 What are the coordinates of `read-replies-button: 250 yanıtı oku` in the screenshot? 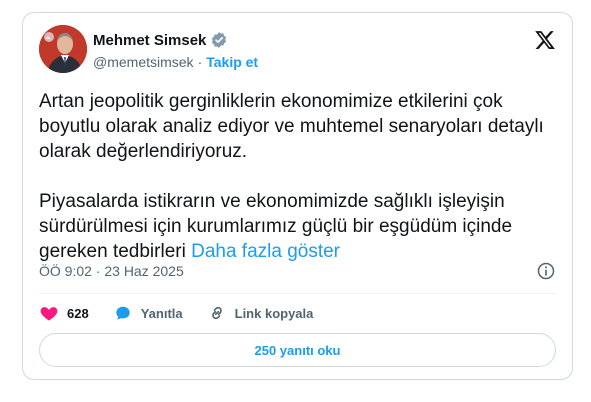 It's located at (297, 350).